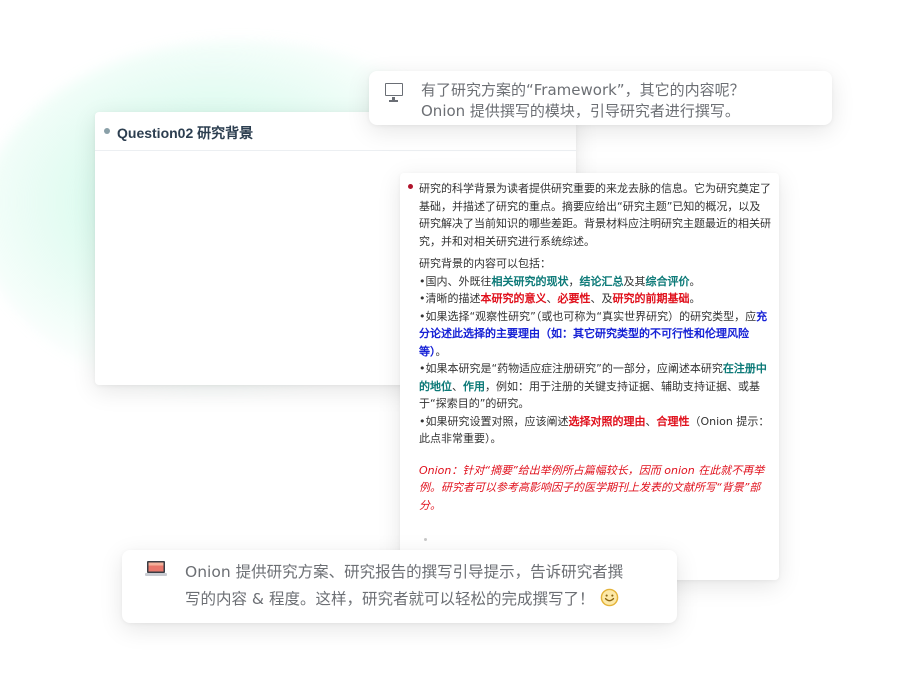 The height and width of the screenshot is (697, 922). I want to click on top-bubble-line1: 有了研究方案的“Framework”，其它的内容呢？, so click(583, 90).